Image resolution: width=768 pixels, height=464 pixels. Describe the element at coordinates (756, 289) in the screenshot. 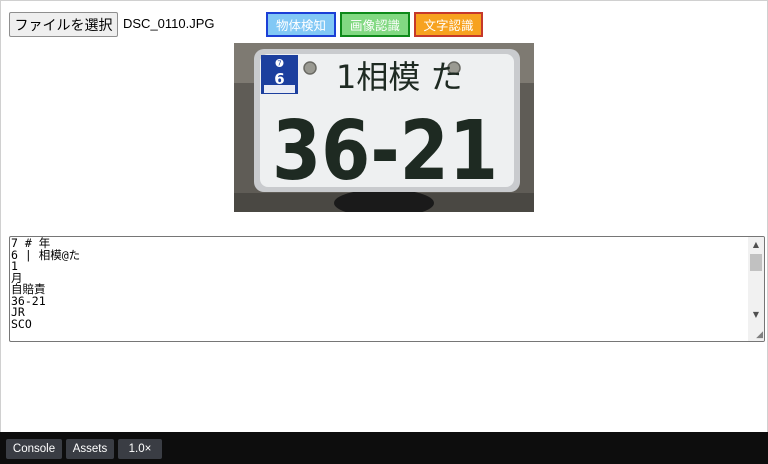

I see `textarea-scrollbar: ▲ ▼` at that location.